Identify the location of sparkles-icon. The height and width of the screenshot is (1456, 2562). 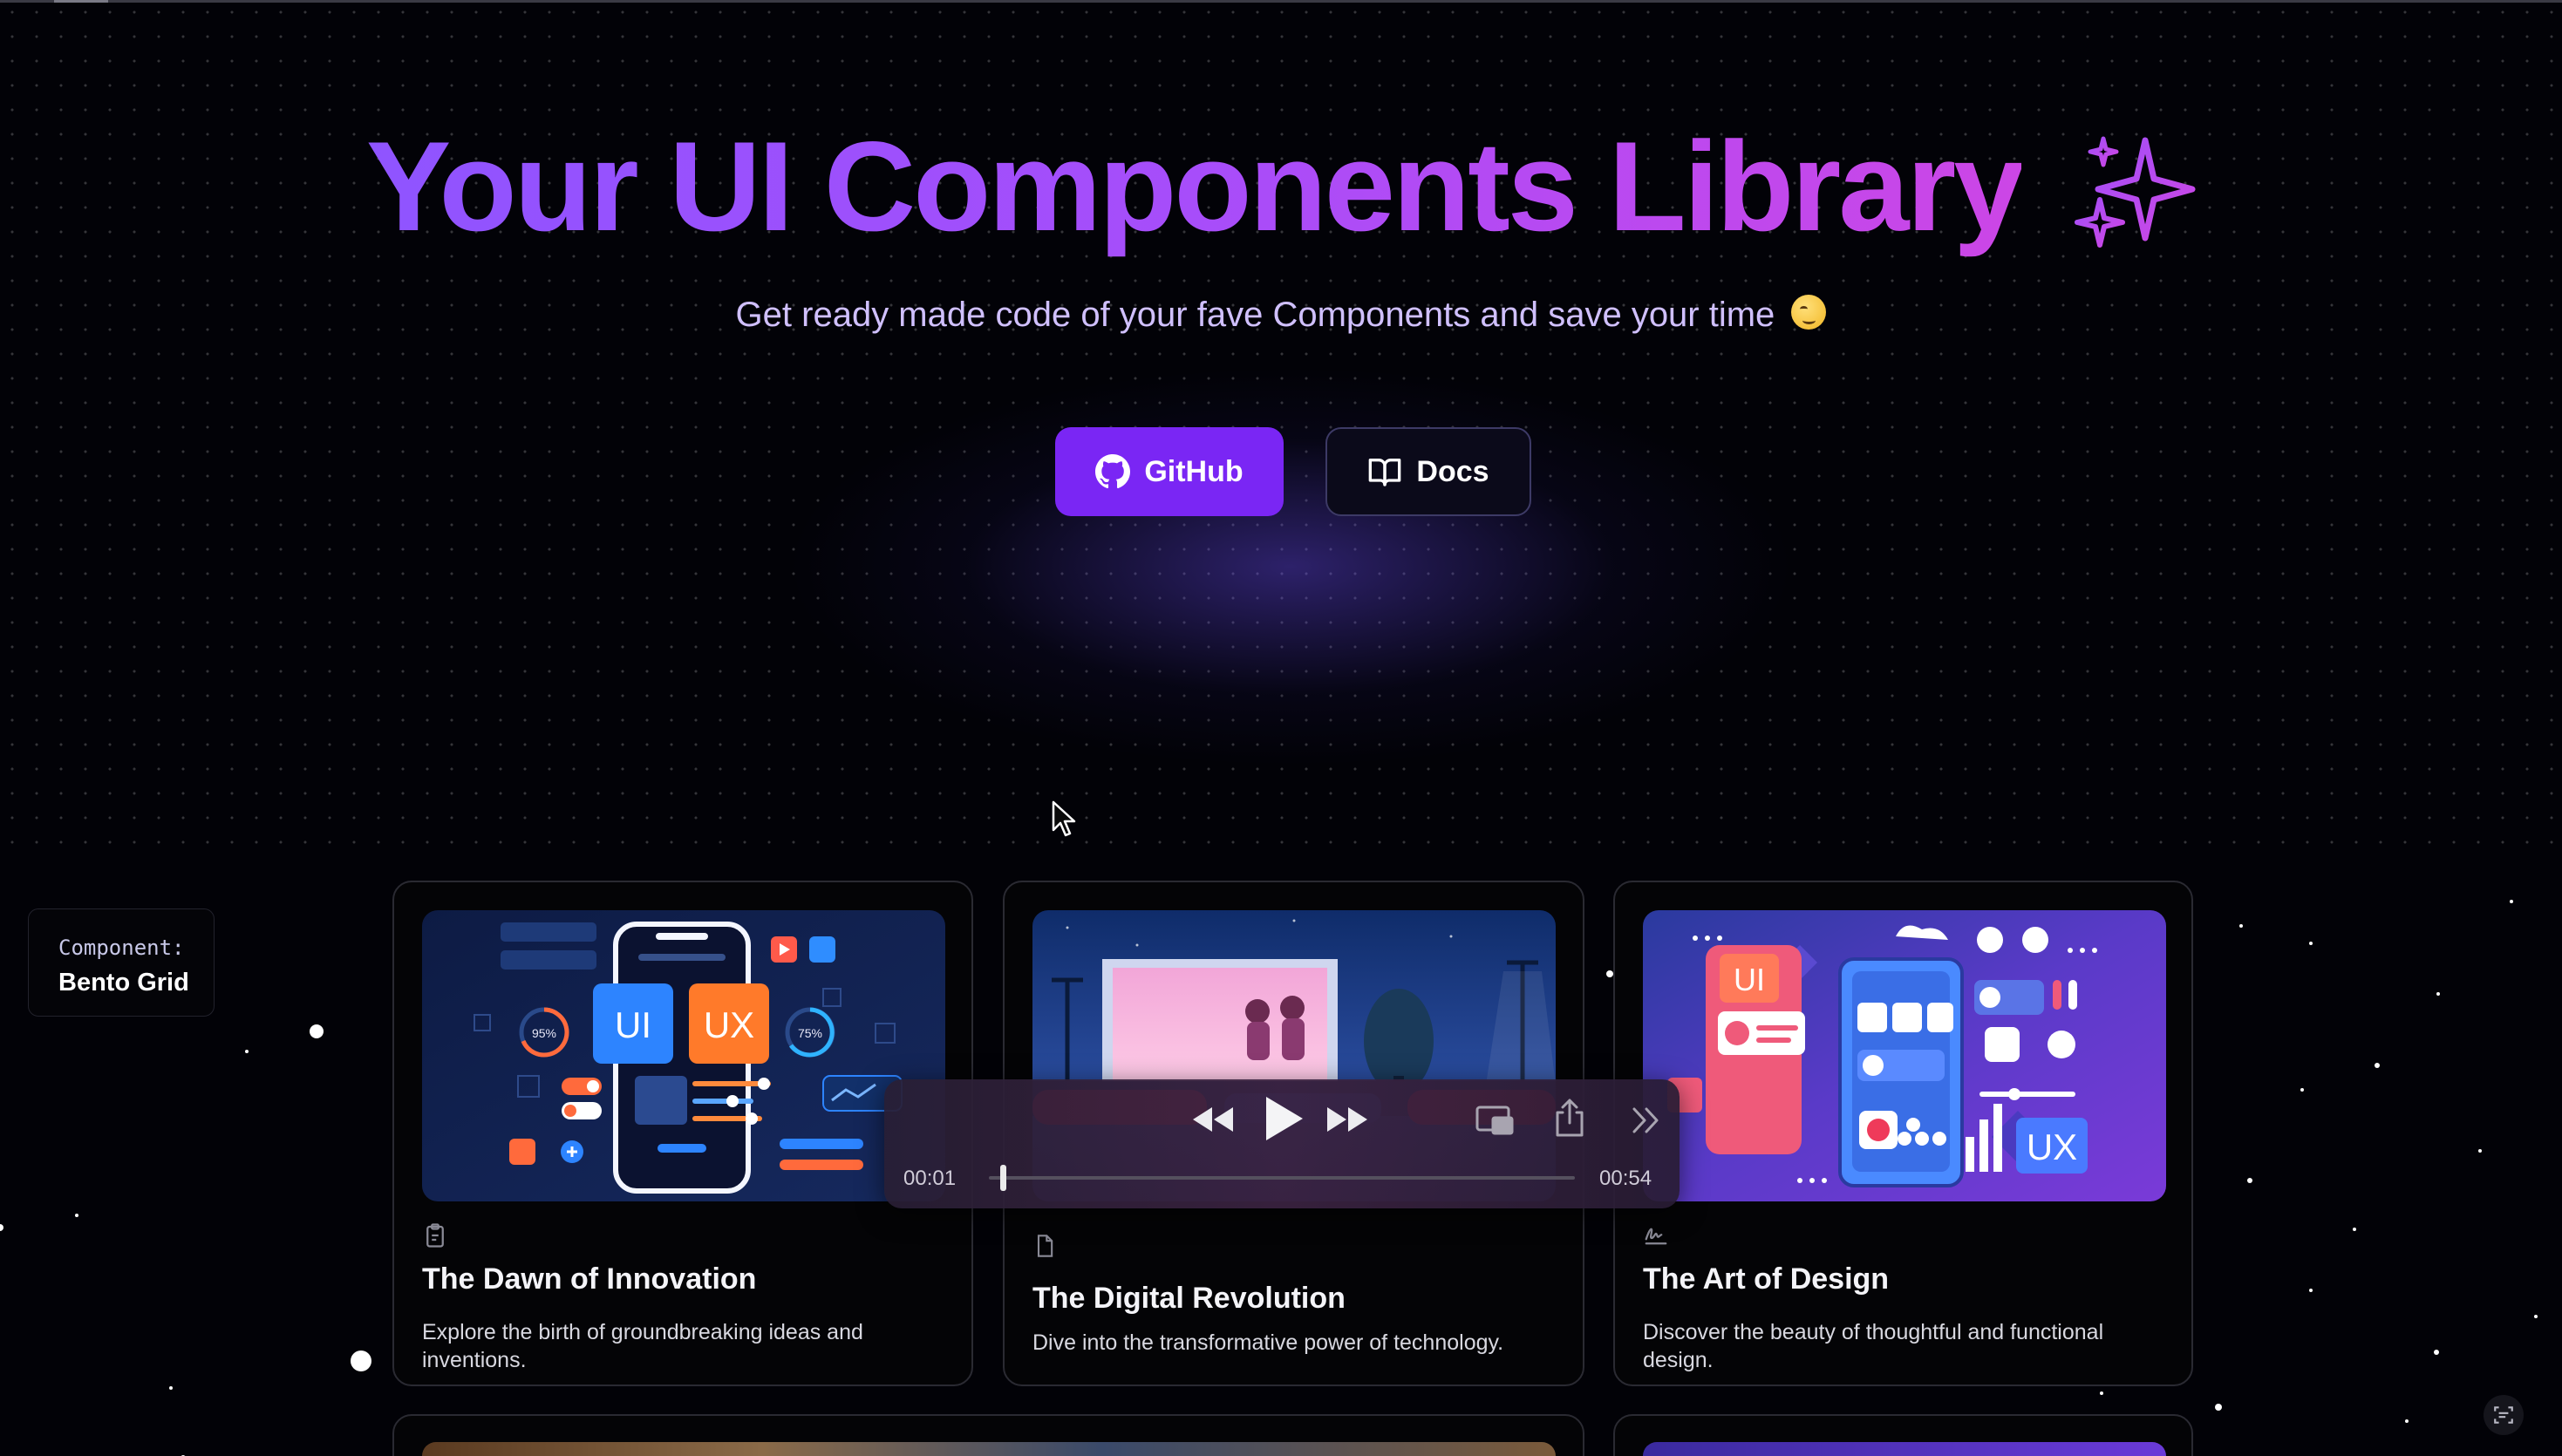
(2135, 192).